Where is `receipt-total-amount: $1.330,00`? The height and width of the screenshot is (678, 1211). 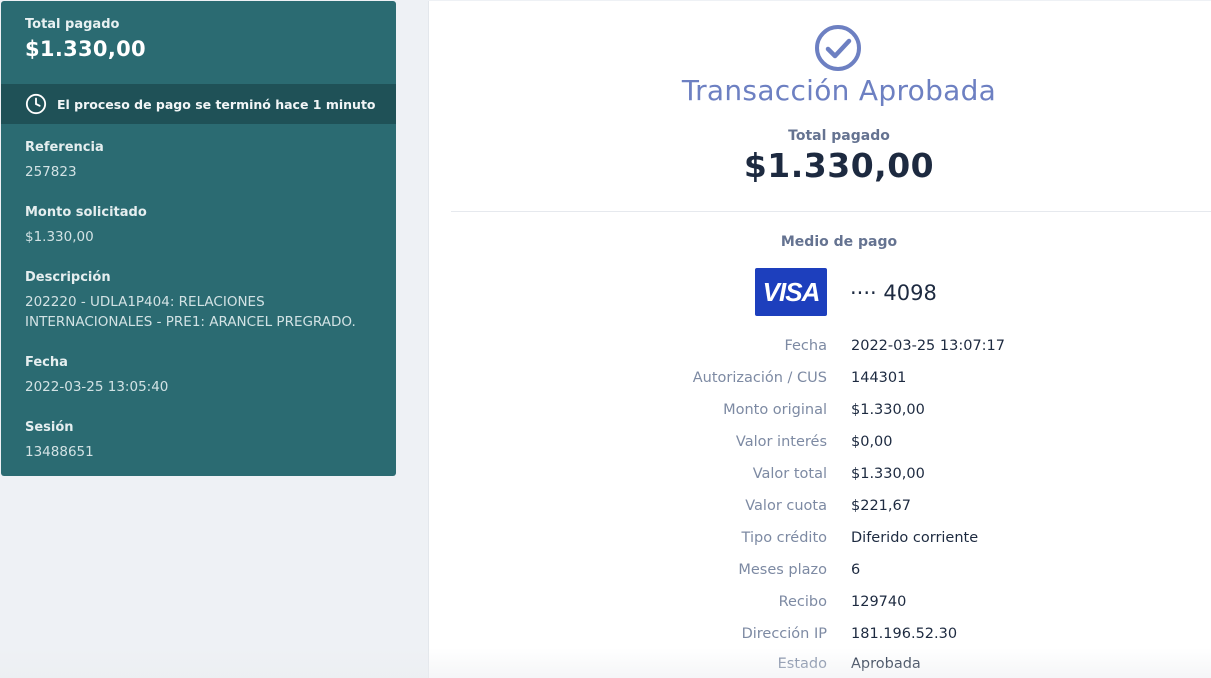 receipt-total-amount: $1.330,00 is located at coordinates (839, 165).